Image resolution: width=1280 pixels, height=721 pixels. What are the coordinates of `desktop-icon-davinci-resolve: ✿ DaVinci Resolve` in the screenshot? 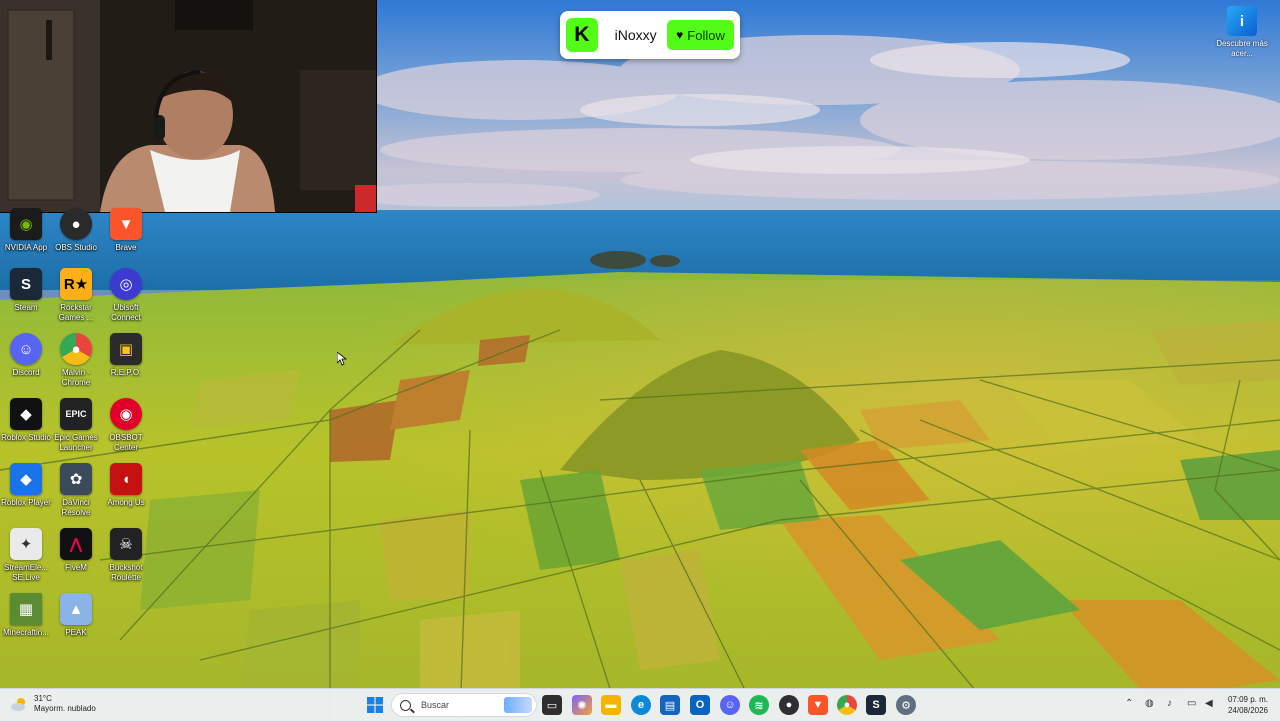 It's located at (76, 490).